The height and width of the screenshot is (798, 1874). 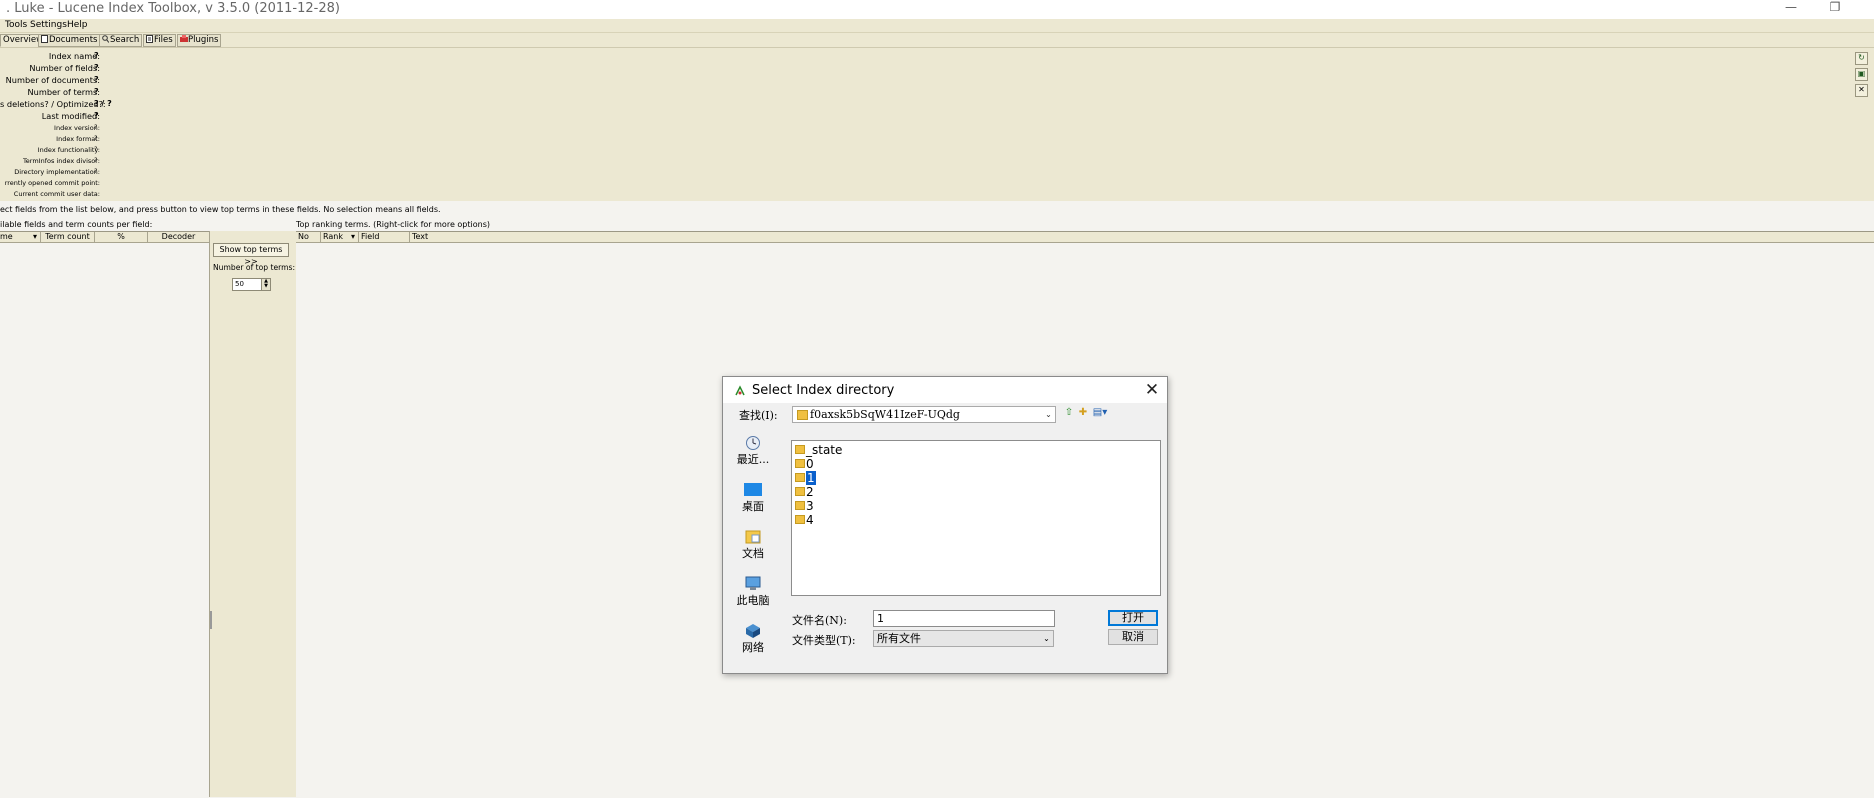 I want to click on overview-label: s deletions? / Optimized?:, so click(x=53, y=104).